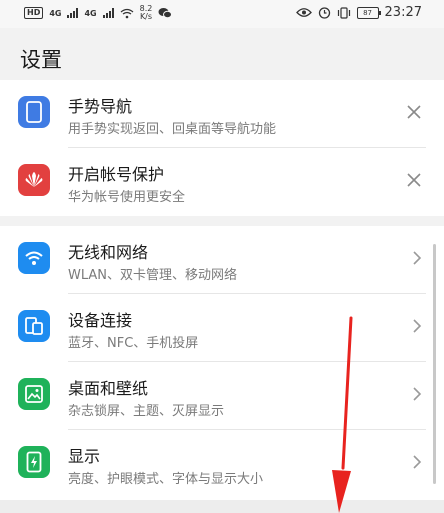  Describe the element at coordinates (34, 13) in the screenshot. I see `hd-badge: HD` at that location.